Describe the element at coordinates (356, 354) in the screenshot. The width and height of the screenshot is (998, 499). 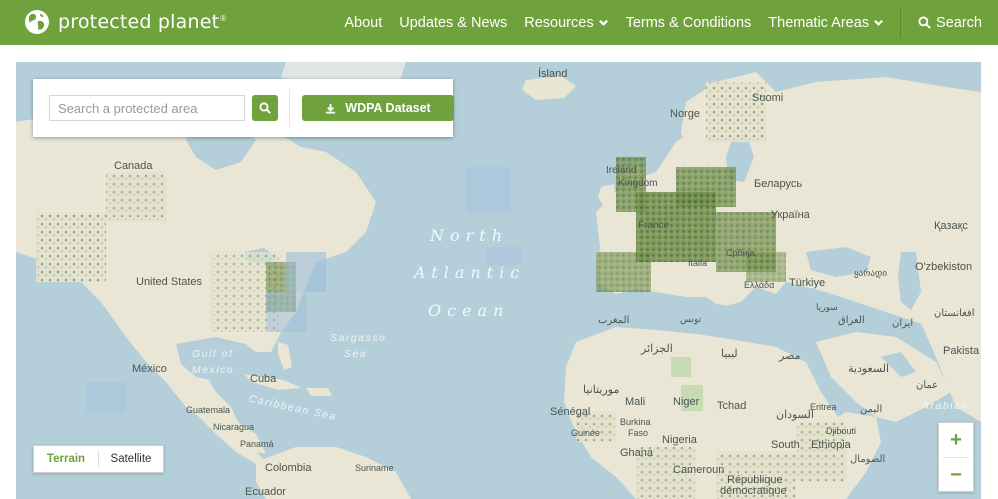
I see `sea-label-sargasso-2: Sea` at that location.